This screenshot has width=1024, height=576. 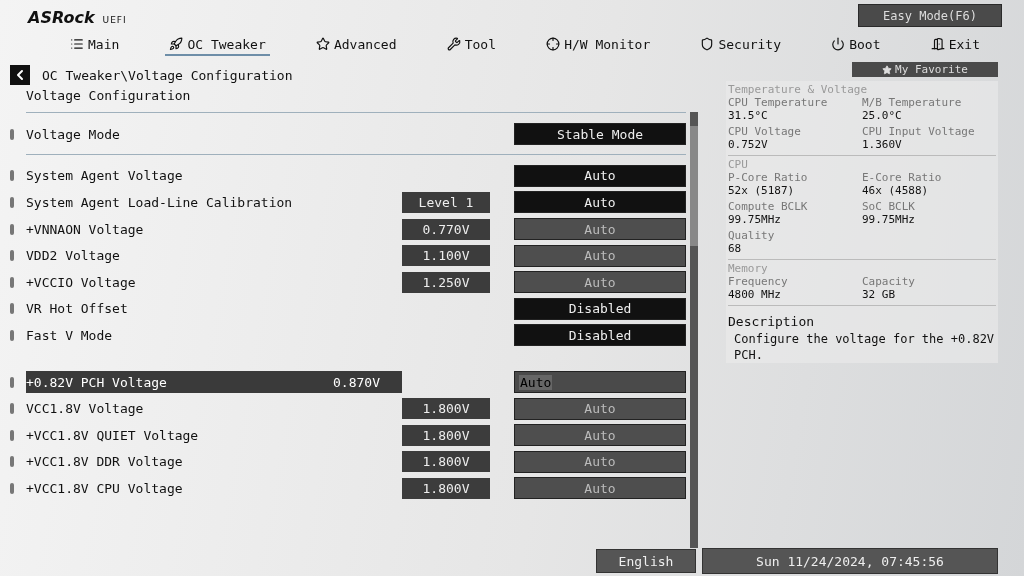 What do you see at coordinates (955, 45) in the screenshot?
I see `nav-tab: Exit` at bounding box center [955, 45].